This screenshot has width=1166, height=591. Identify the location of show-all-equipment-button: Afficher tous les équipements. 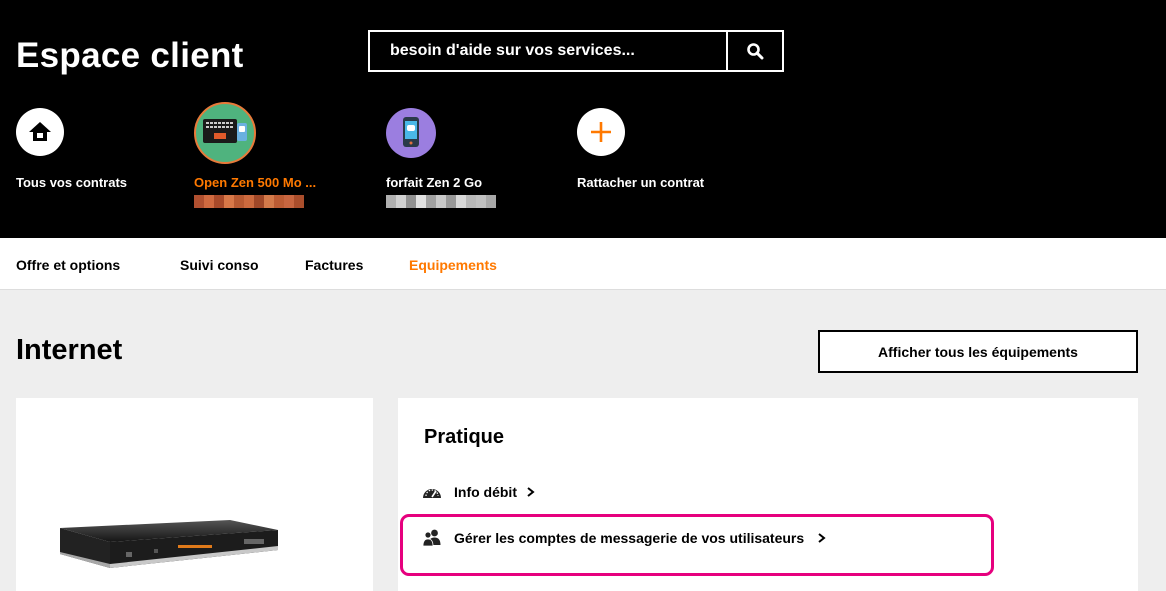
(978, 351).